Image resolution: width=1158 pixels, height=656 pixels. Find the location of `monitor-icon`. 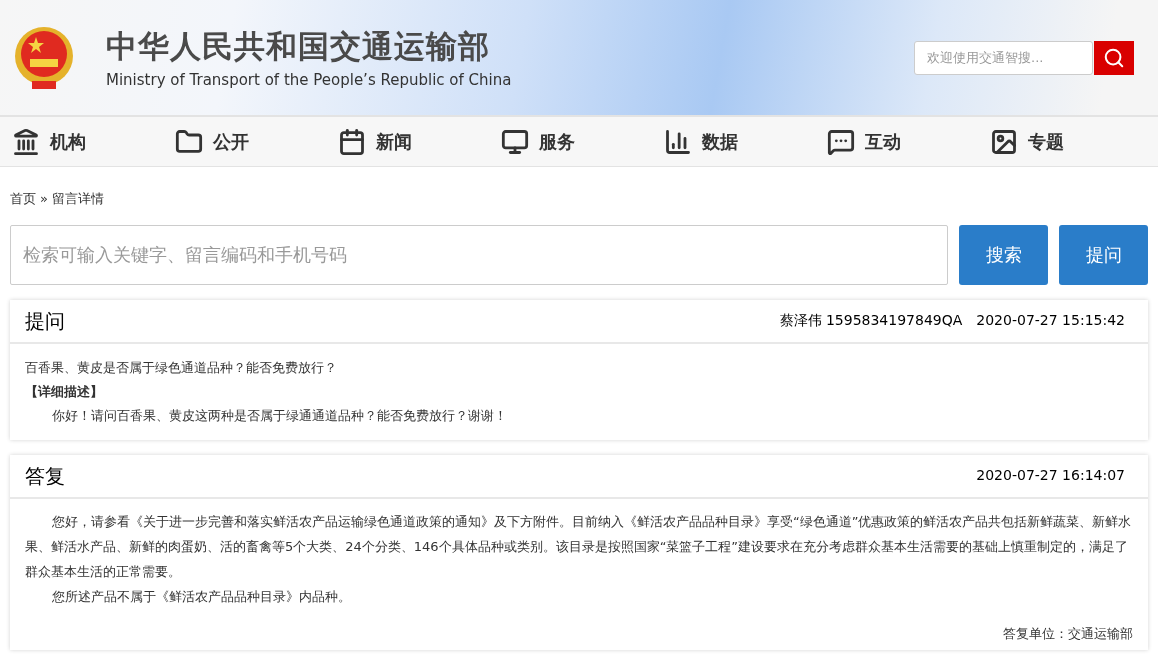

monitor-icon is located at coordinates (515, 141).